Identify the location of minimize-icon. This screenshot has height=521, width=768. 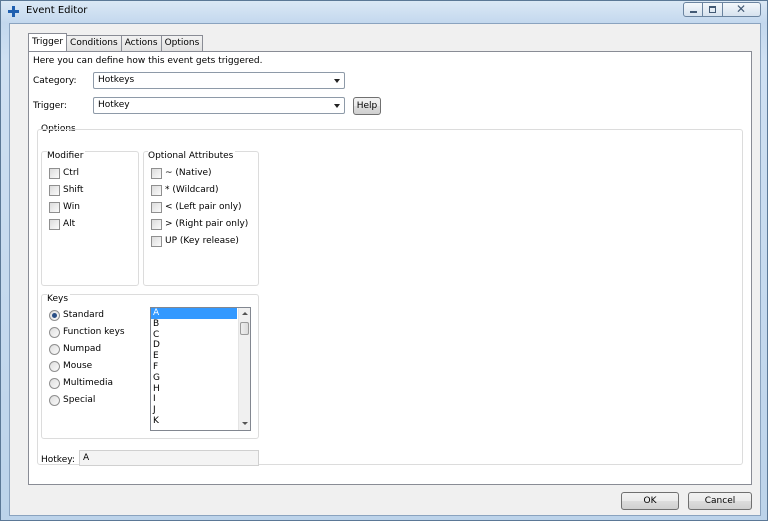
(693, 12).